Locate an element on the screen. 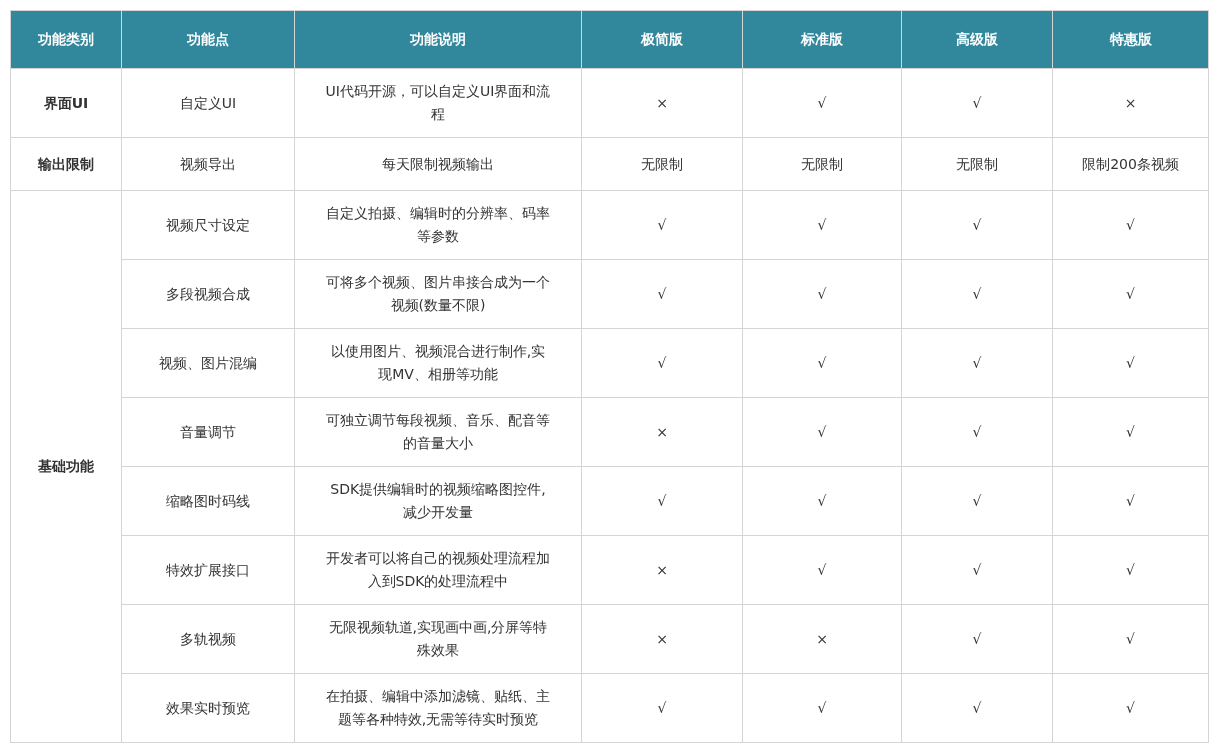  description-cell: 在拍摄、编辑中添加滤镜、贴纸、主题等各种特效,无需等待实时预览 is located at coordinates (438, 708).